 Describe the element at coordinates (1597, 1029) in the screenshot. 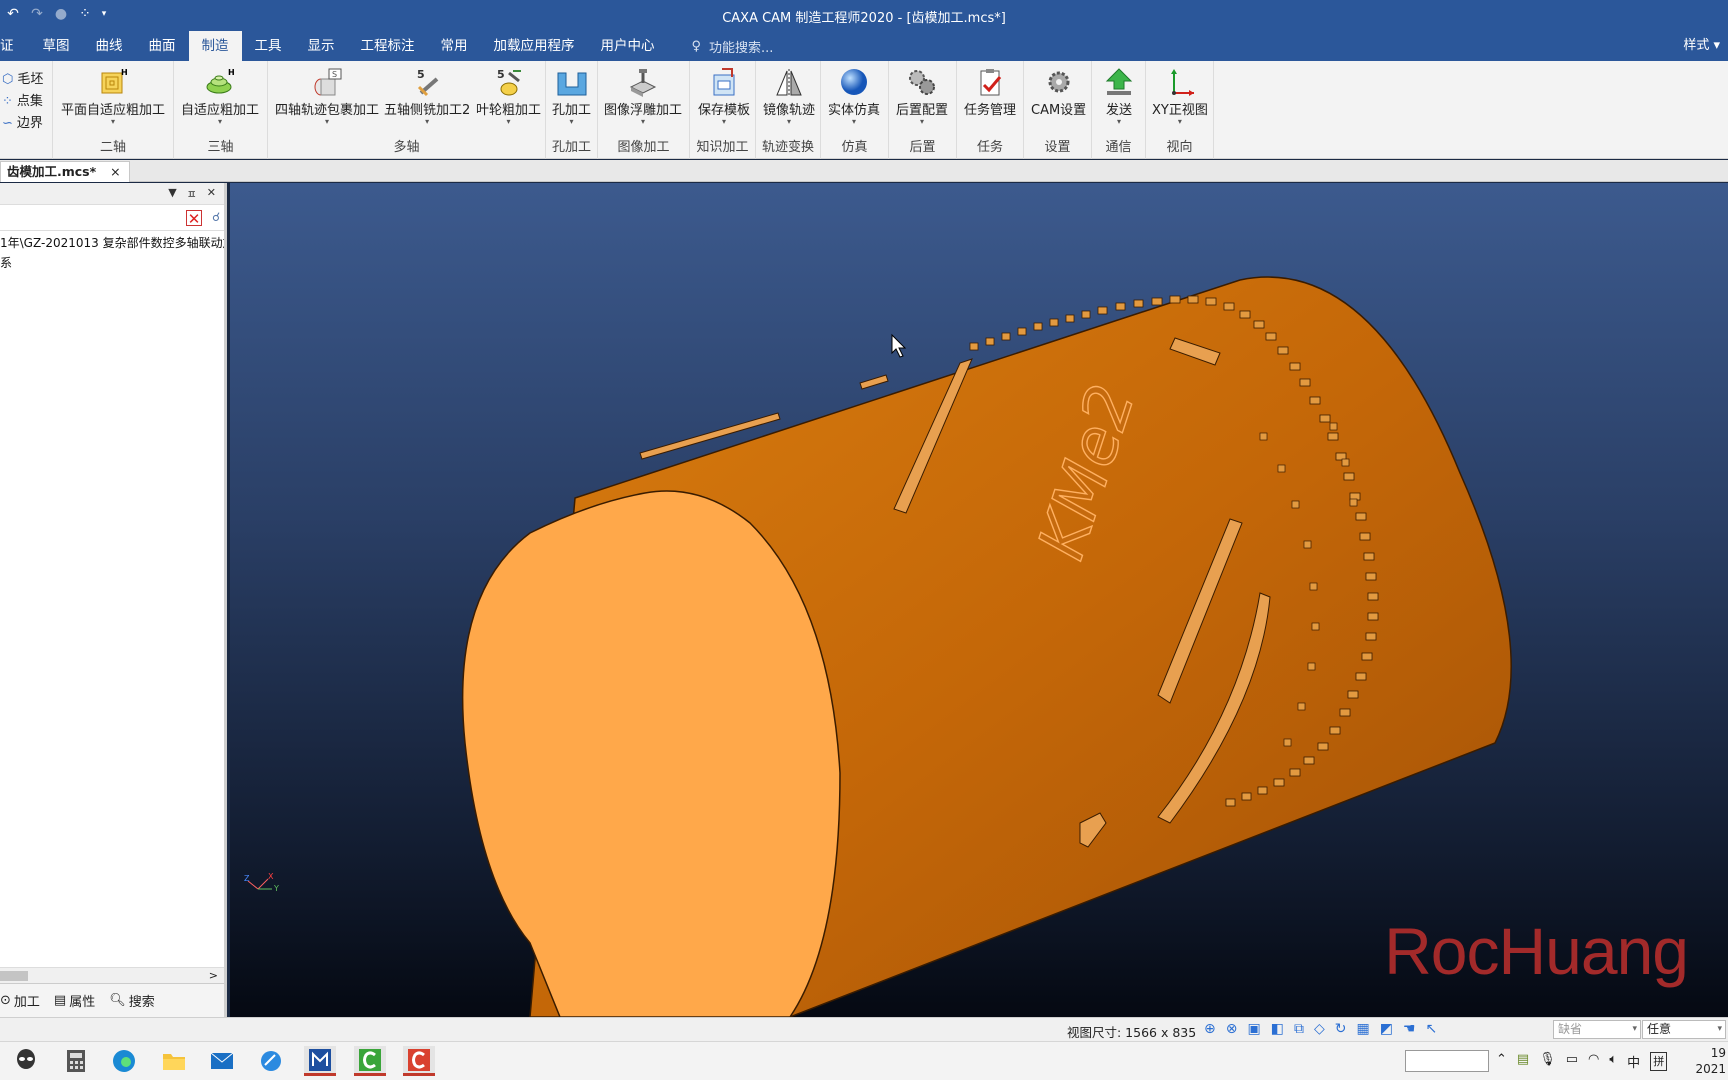

I see `layer-combo: 缺省 ▾` at that location.